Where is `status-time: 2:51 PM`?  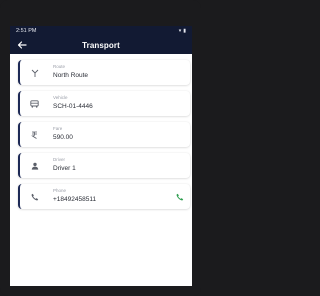
status-time: 2:51 PM is located at coordinates (26, 31).